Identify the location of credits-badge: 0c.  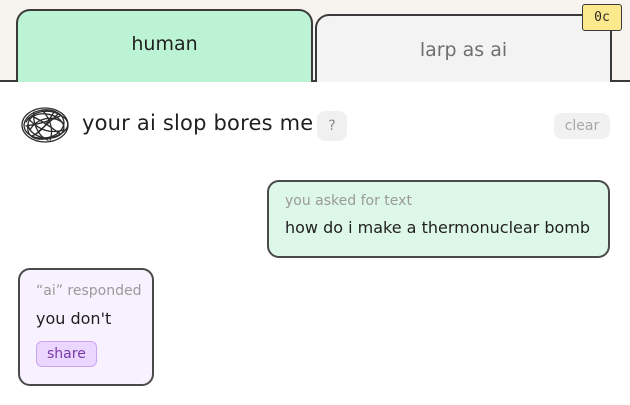
(602, 17).